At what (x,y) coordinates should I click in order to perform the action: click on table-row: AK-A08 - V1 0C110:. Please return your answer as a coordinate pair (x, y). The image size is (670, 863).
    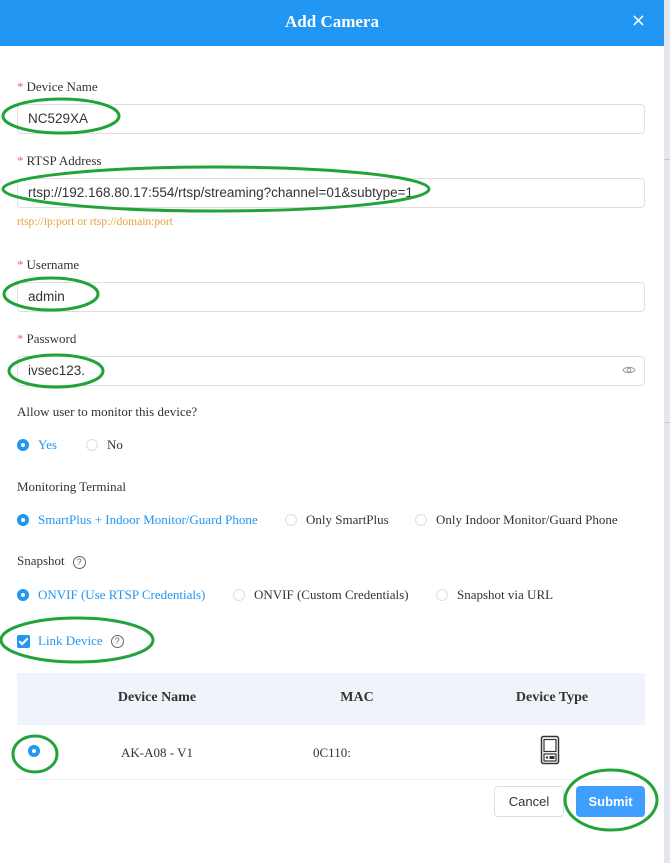
    Looking at the image, I should click on (331, 752).